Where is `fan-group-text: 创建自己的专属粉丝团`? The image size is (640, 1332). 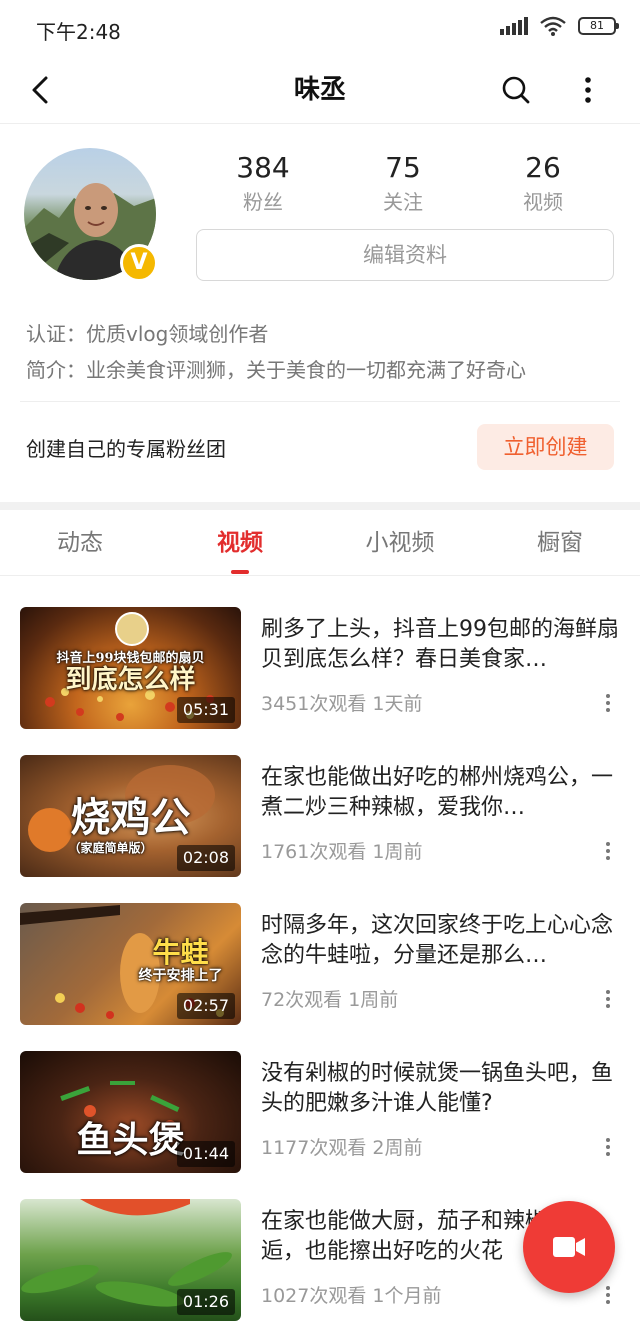
fan-group-text: 创建自己的专属粉丝团 is located at coordinates (126, 449).